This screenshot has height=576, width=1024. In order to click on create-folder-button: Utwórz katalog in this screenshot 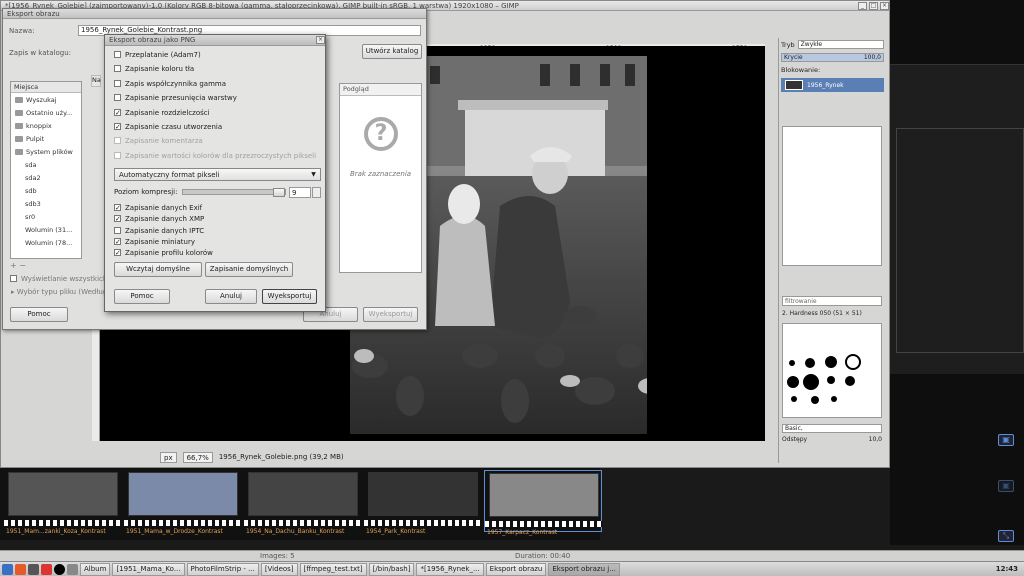, I will do `click(392, 51)`.